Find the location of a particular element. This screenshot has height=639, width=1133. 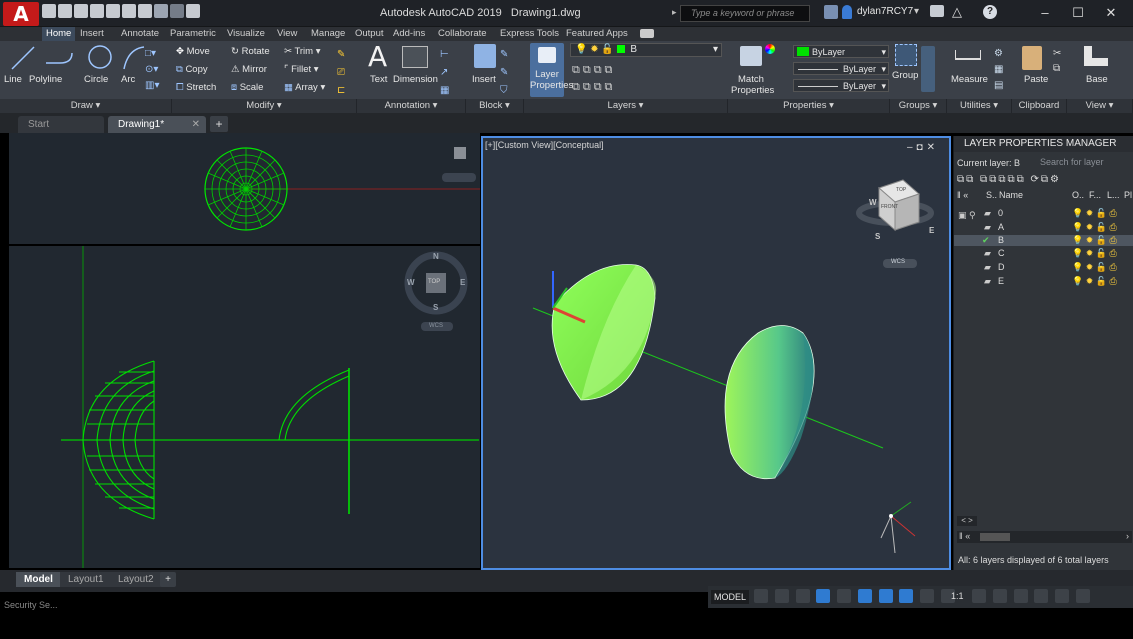

isolate-objects-icon is located at coordinates (1041, 596).